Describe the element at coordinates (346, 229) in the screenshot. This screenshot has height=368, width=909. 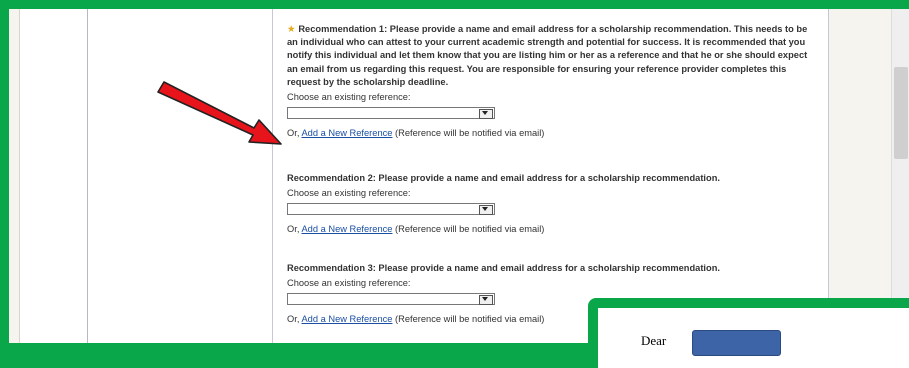
I see `add-new-reference-link-2: Add a New Reference` at that location.